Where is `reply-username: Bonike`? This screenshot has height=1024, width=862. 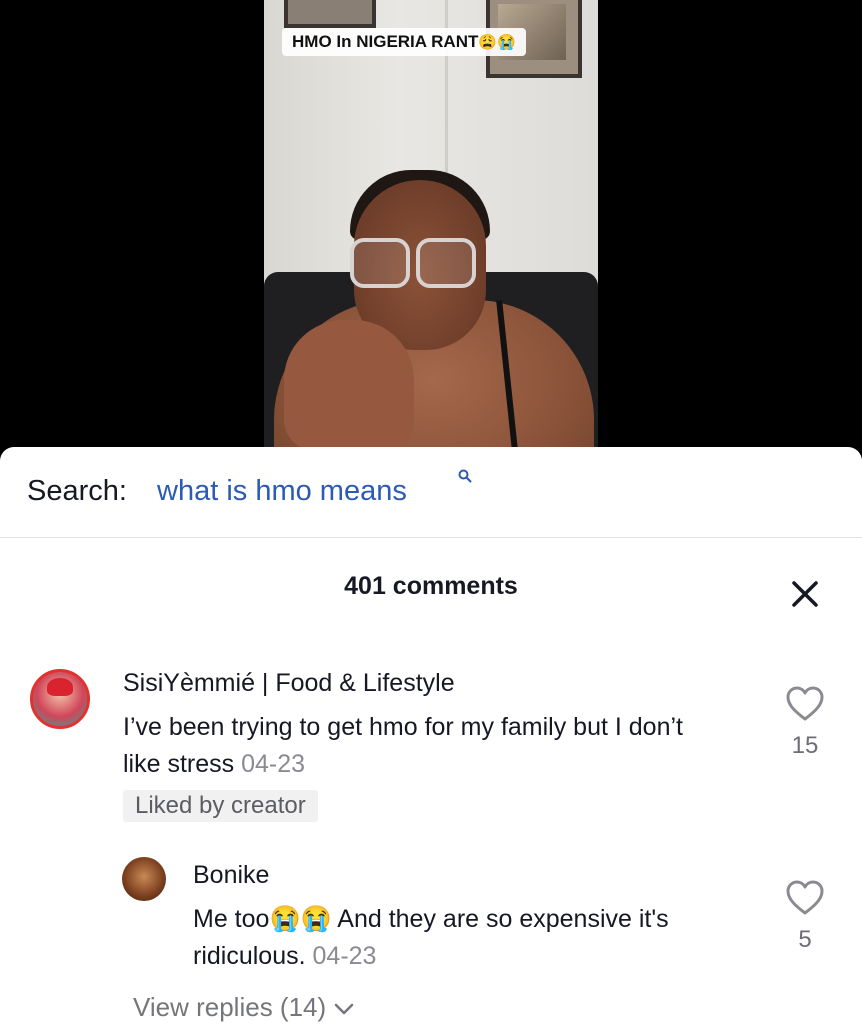 reply-username: Bonike is located at coordinates (231, 875).